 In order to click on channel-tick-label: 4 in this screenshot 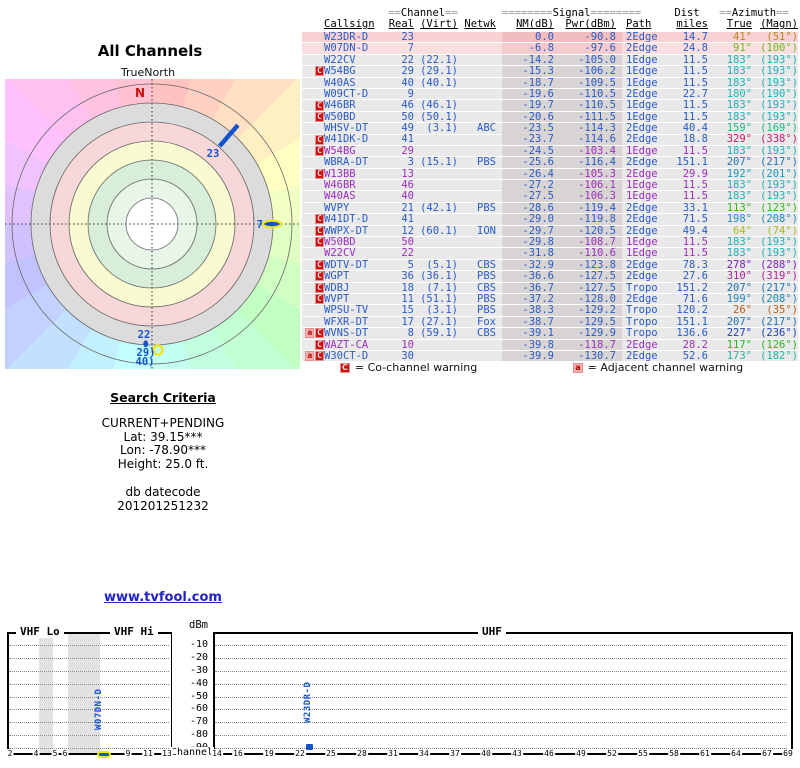, I will do `click(36, 753)`.